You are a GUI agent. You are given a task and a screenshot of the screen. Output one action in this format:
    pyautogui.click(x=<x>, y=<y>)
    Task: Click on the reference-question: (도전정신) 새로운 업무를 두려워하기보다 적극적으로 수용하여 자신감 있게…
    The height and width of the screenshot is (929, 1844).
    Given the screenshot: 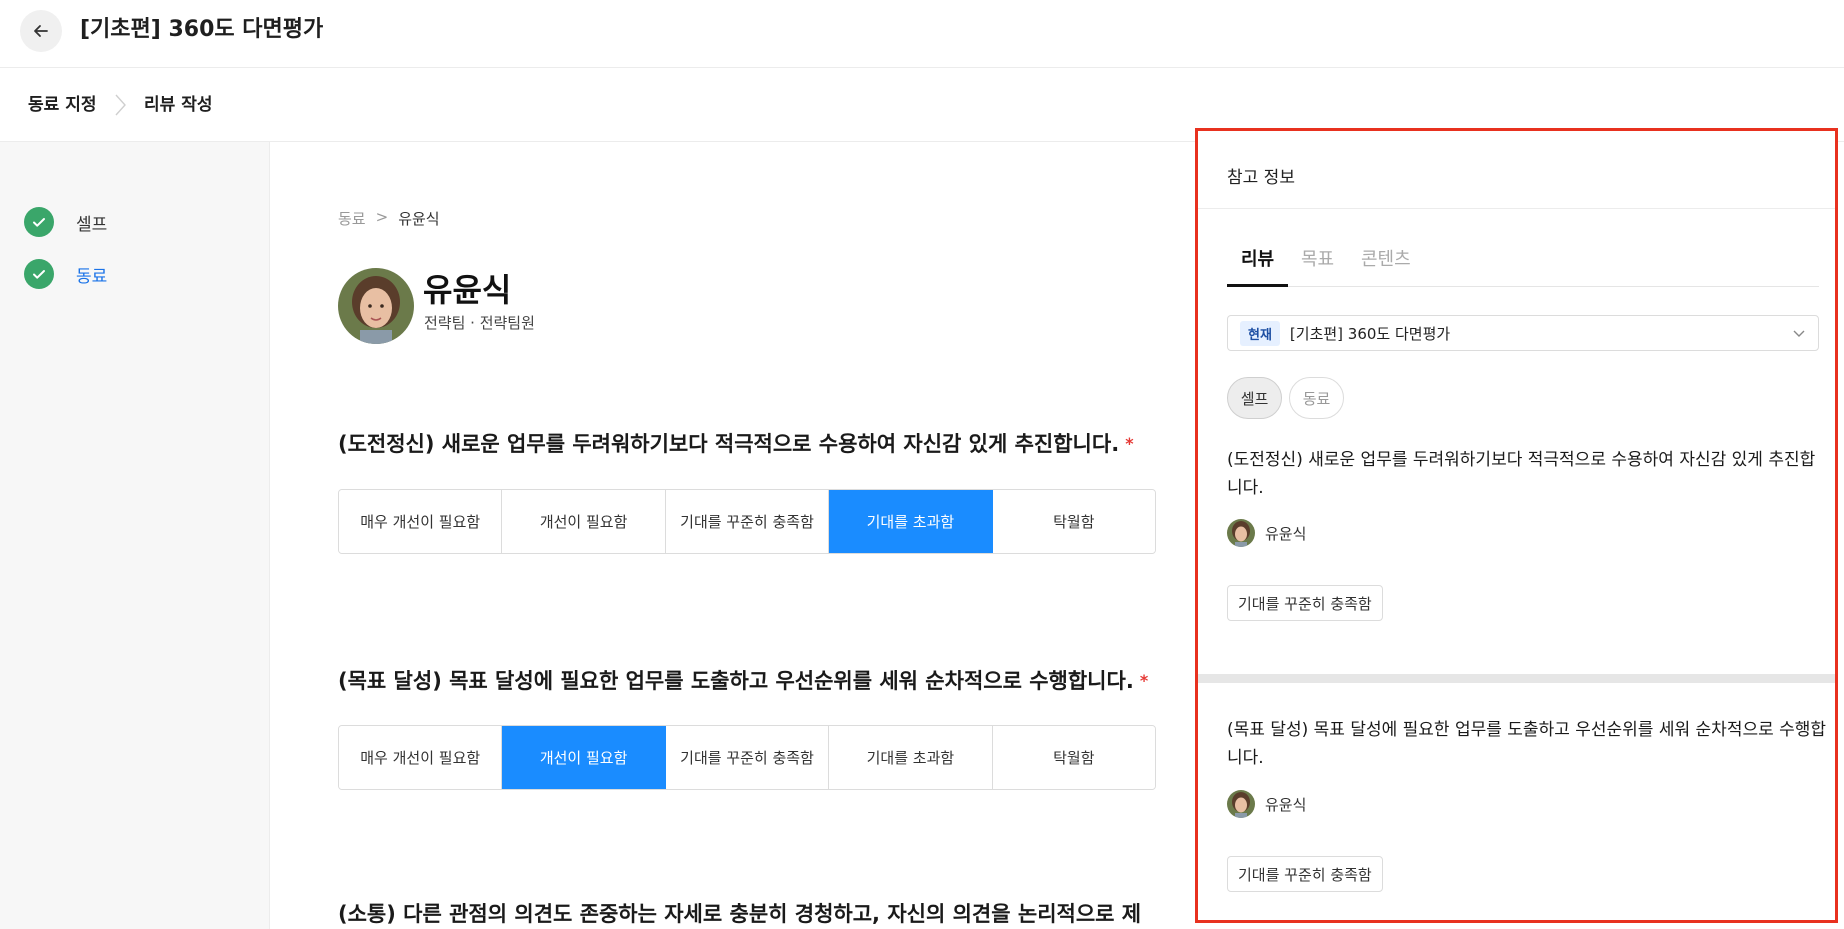 What is the action you would take?
    pyautogui.click(x=1521, y=474)
    